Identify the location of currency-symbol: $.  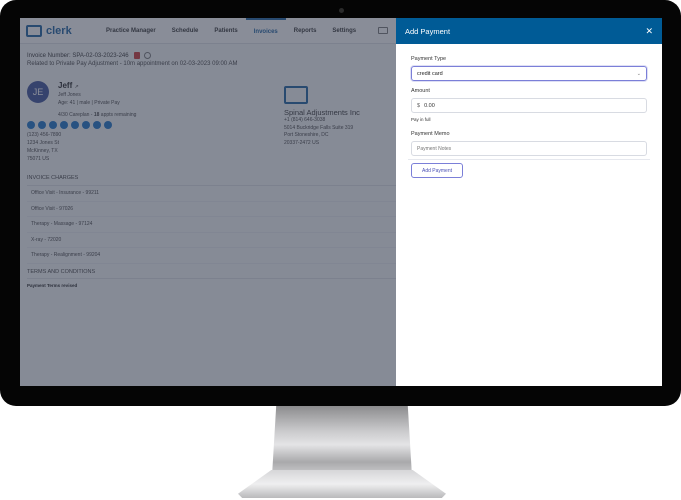
(419, 105).